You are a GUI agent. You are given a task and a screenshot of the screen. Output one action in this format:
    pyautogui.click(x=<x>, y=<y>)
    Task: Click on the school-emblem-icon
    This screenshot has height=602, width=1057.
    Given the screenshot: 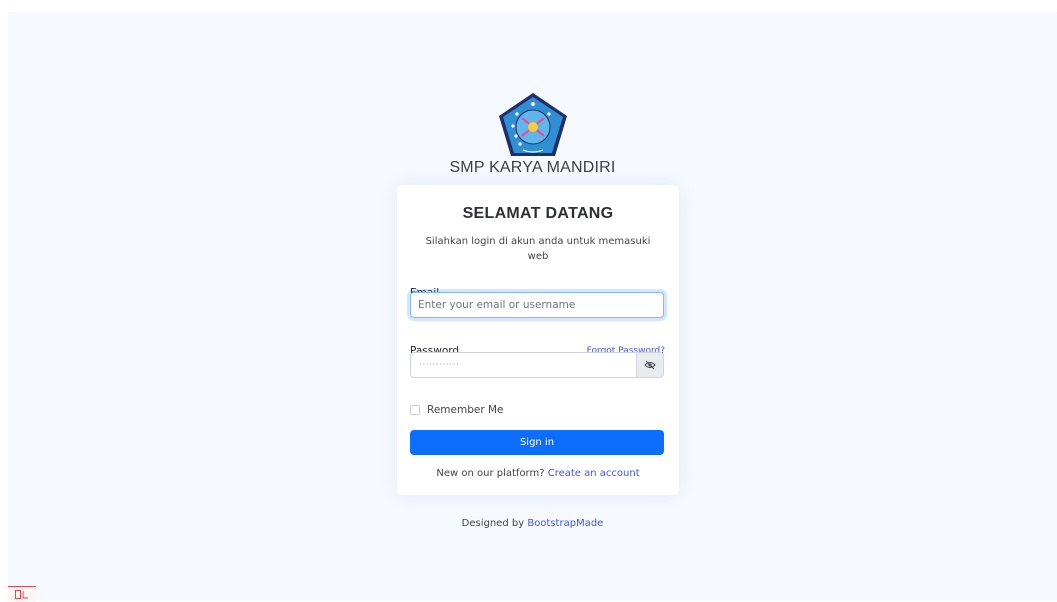 What is the action you would take?
    pyautogui.click(x=532, y=124)
    